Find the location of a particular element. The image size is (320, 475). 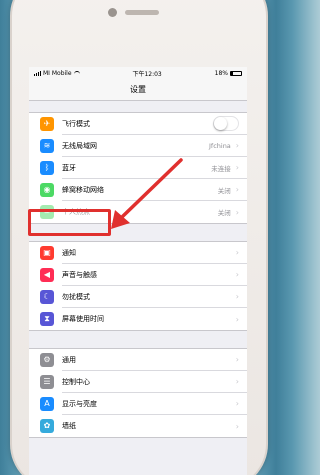

settings-row-sounds: ◀ 声音与触感 › is located at coordinates (138, 275).